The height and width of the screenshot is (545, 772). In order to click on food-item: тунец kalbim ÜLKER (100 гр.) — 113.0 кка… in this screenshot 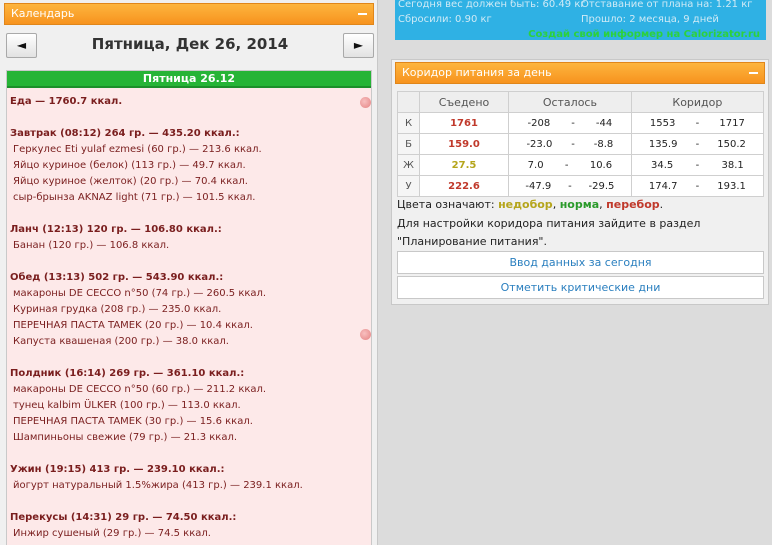, I will do `click(127, 405)`.